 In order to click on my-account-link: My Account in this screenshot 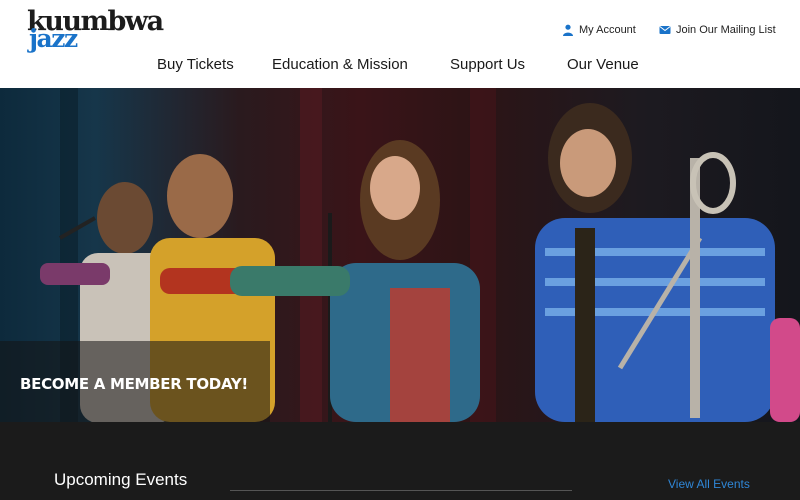, I will do `click(599, 30)`.